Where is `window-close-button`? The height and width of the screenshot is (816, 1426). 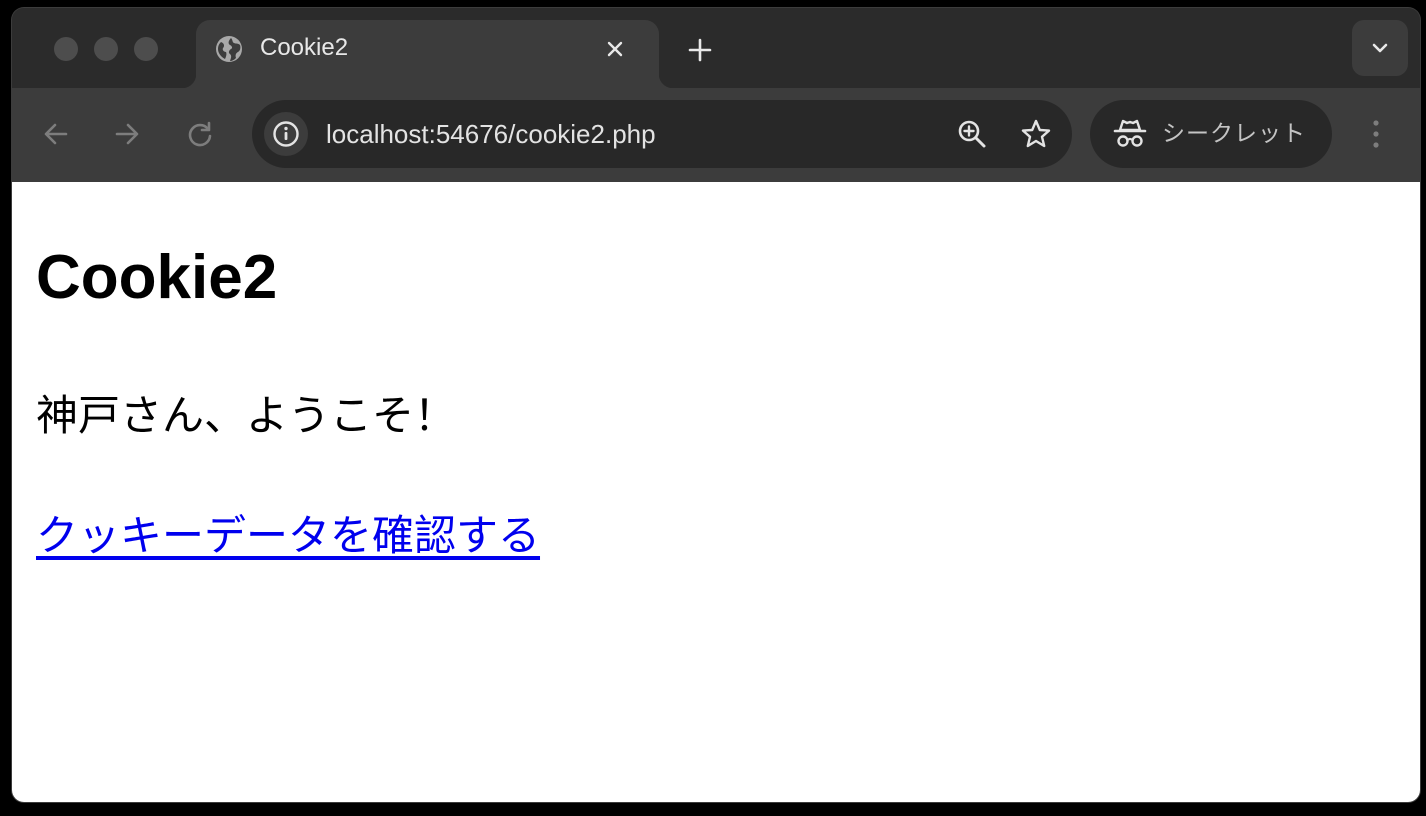
window-close-button is located at coordinates (66, 49).